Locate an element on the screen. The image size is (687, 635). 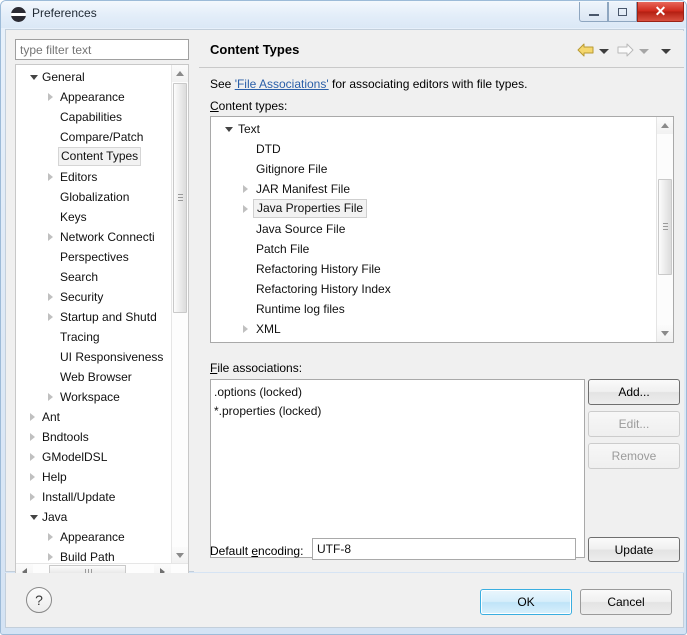
sidebar-item-label: Capabilities is located at coordinates (91, 117).